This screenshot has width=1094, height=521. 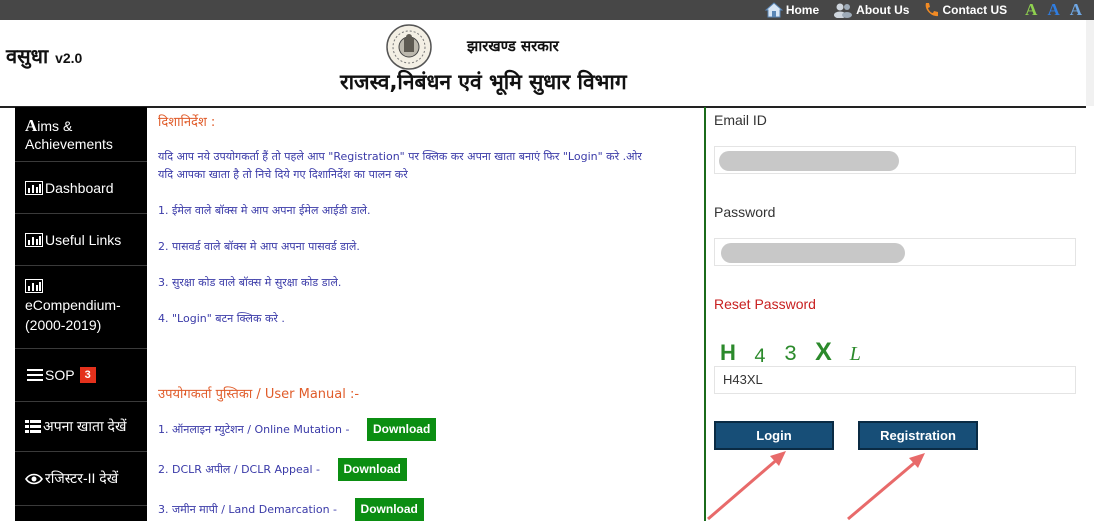 I want to click on brand-logo: वसुधा v2.0, so click(x=44, y=55).